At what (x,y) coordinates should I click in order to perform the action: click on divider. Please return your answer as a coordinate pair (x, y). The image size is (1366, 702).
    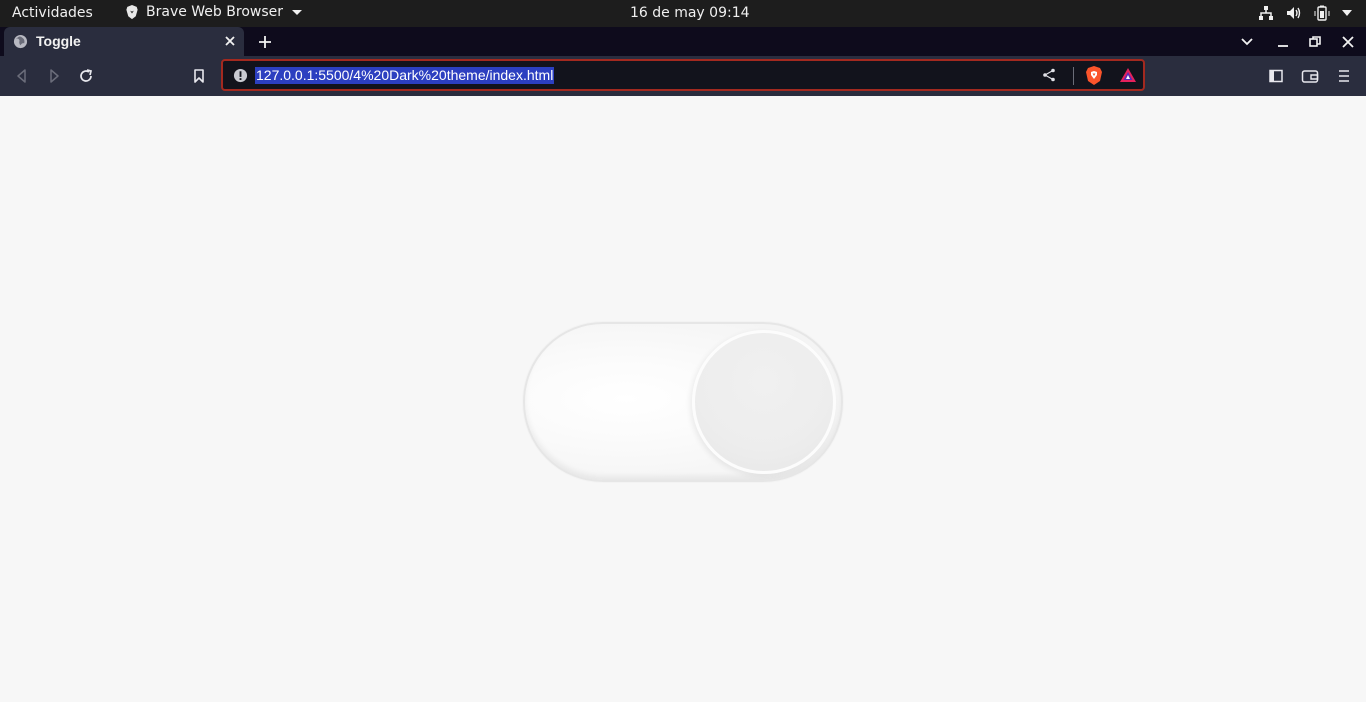
    Looking at the image, I should click on (1073, 76).